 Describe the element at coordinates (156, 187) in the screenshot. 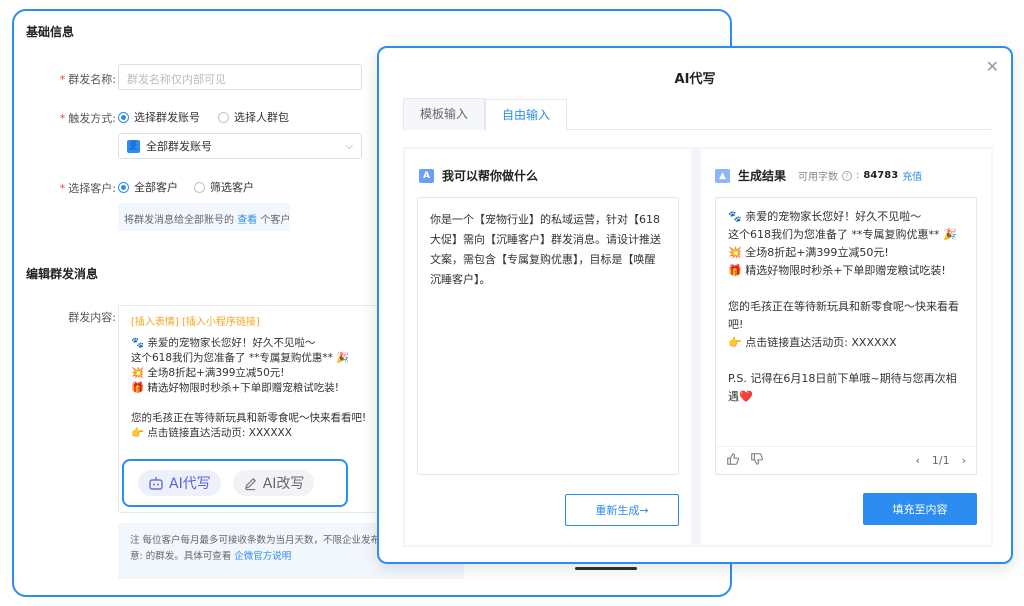

I see `radio-label: 全部客户` at that location.